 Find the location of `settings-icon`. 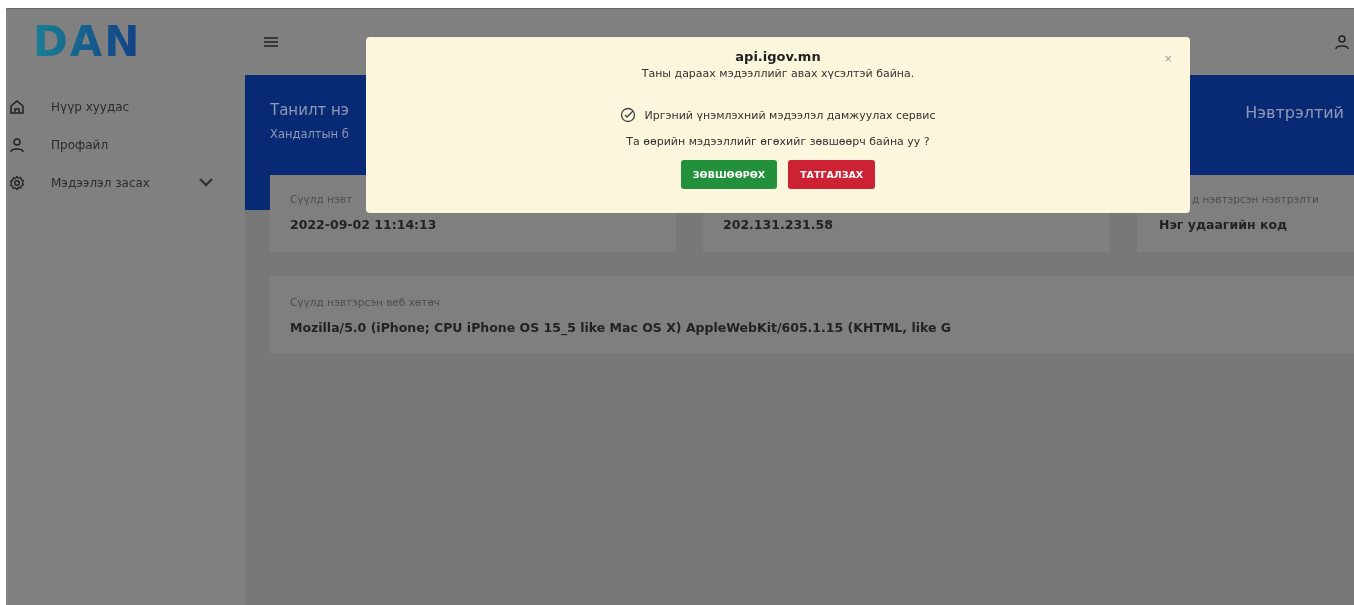

settings-icon is located at coordinates (17, 183).